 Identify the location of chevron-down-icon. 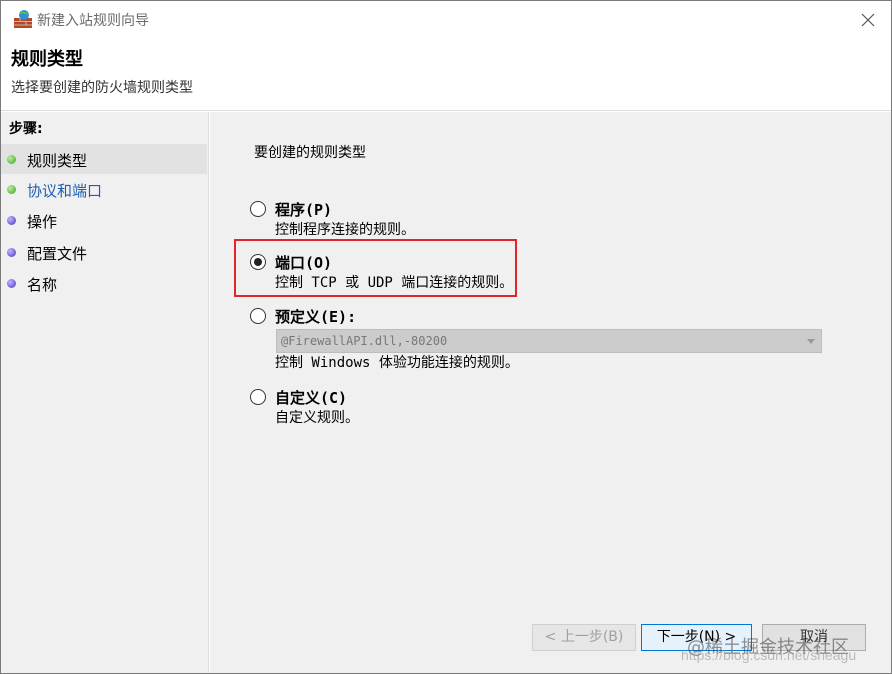
(811, 341).